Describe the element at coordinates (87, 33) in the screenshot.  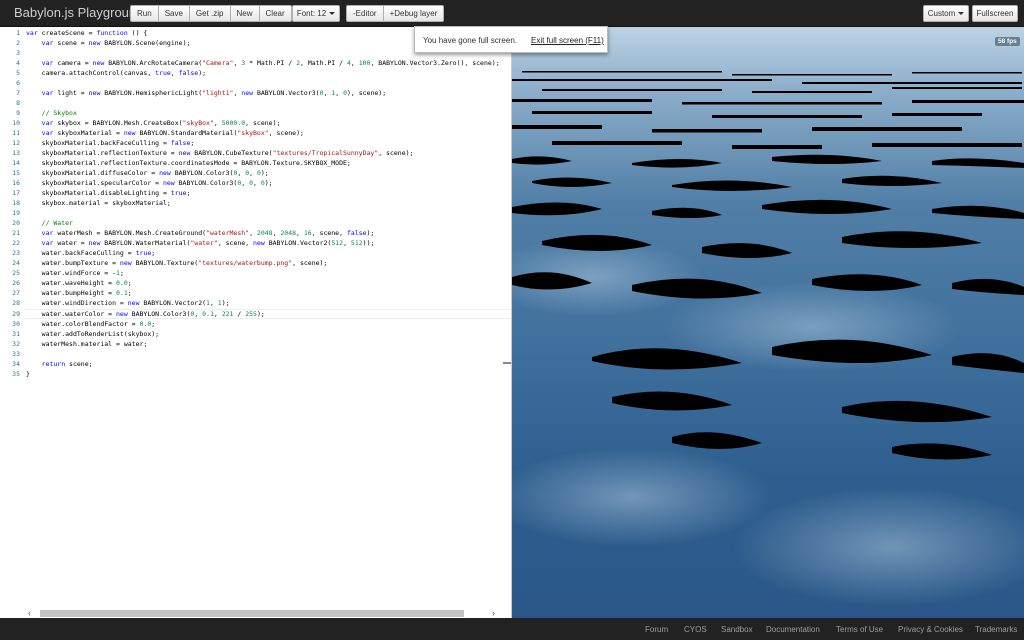
I see `code-line: var createScene = function () {` at that location.